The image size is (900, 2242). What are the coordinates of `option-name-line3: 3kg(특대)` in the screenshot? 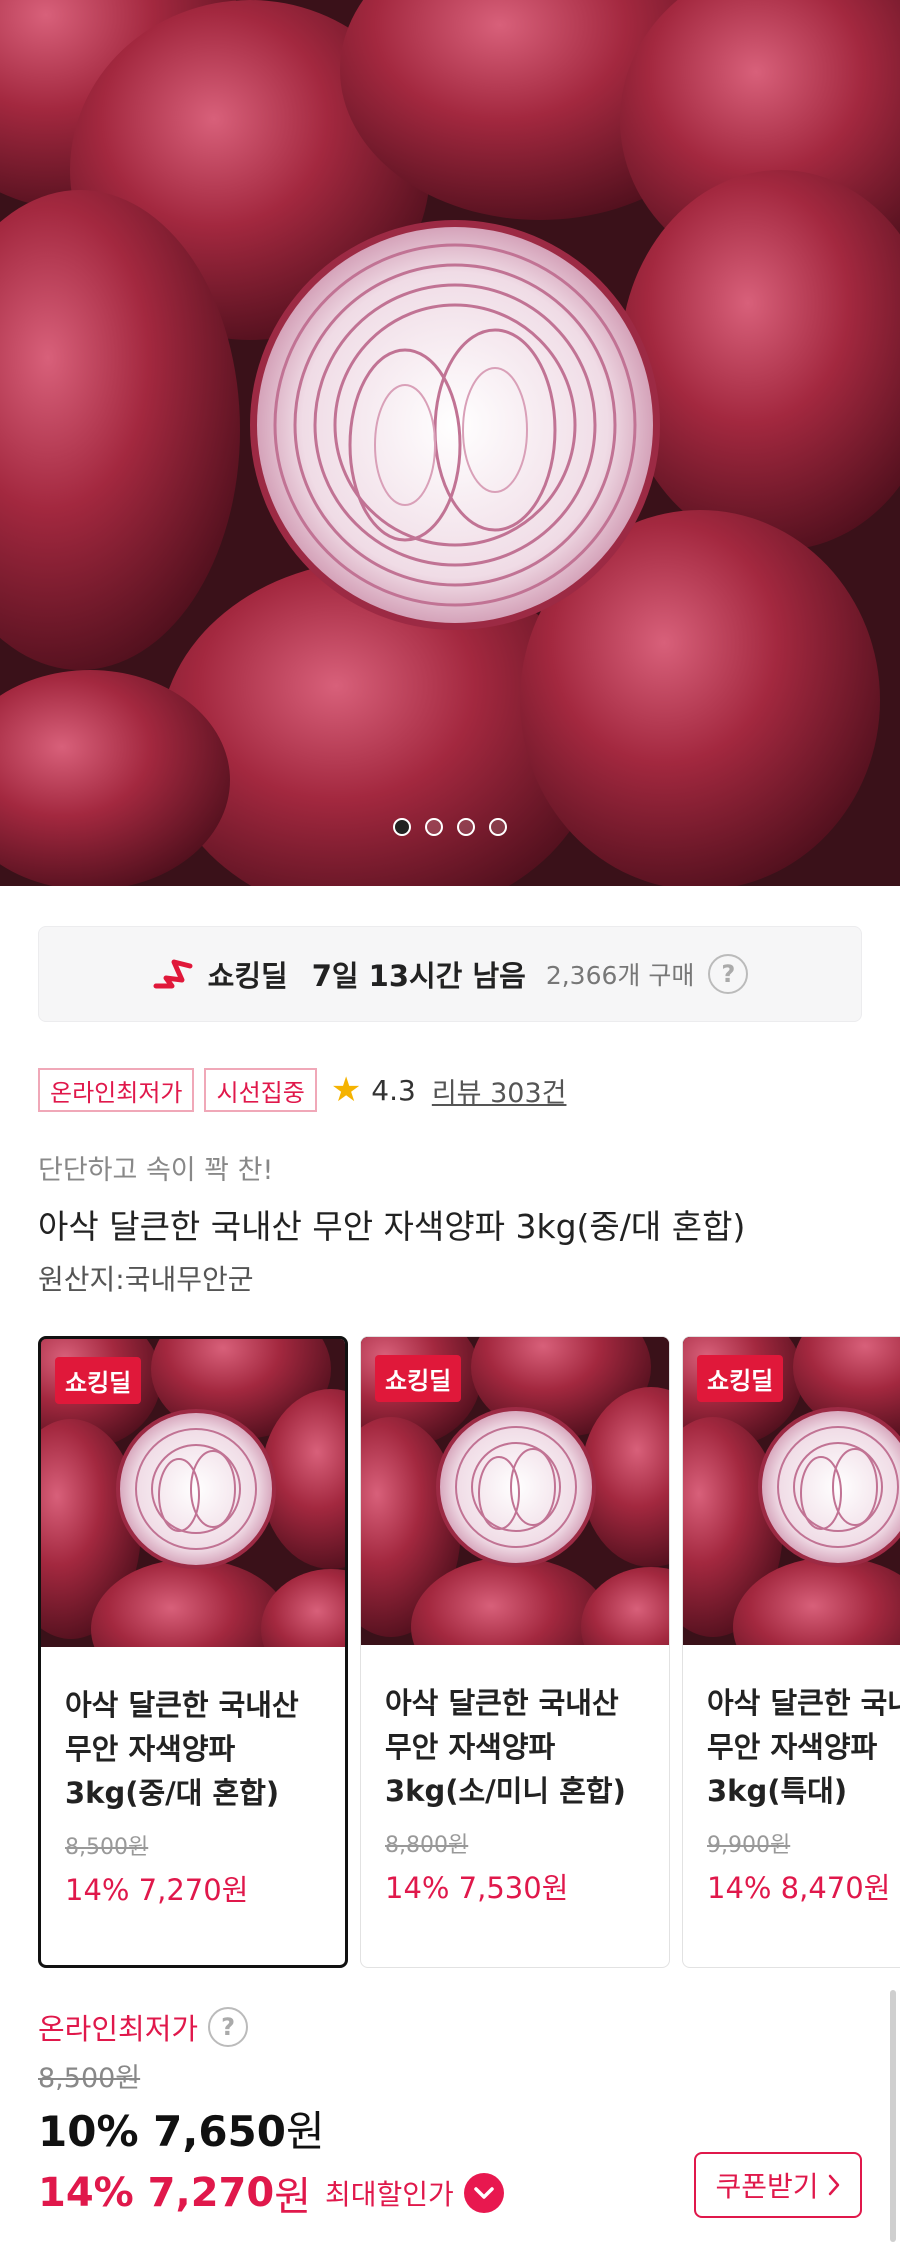 It's located at (777, 1791).